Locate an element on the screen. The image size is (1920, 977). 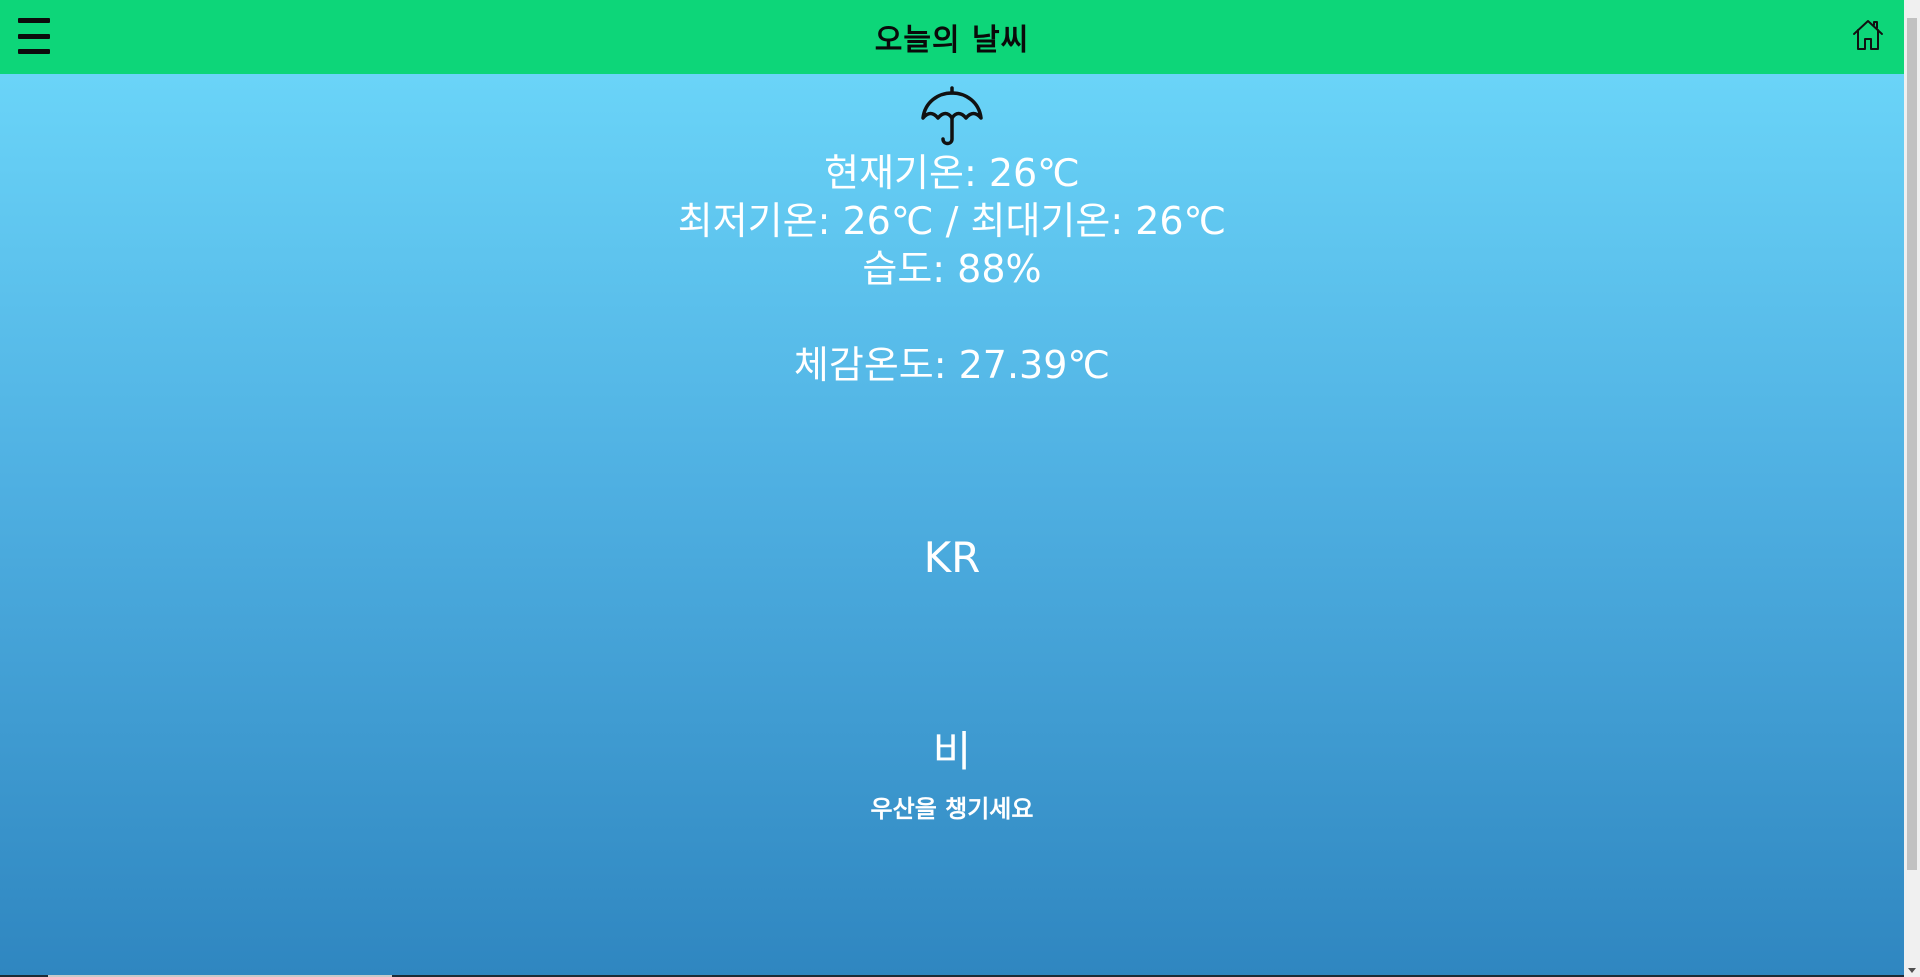
humidity: 습도: 88% is located at coordinates (952, 269).